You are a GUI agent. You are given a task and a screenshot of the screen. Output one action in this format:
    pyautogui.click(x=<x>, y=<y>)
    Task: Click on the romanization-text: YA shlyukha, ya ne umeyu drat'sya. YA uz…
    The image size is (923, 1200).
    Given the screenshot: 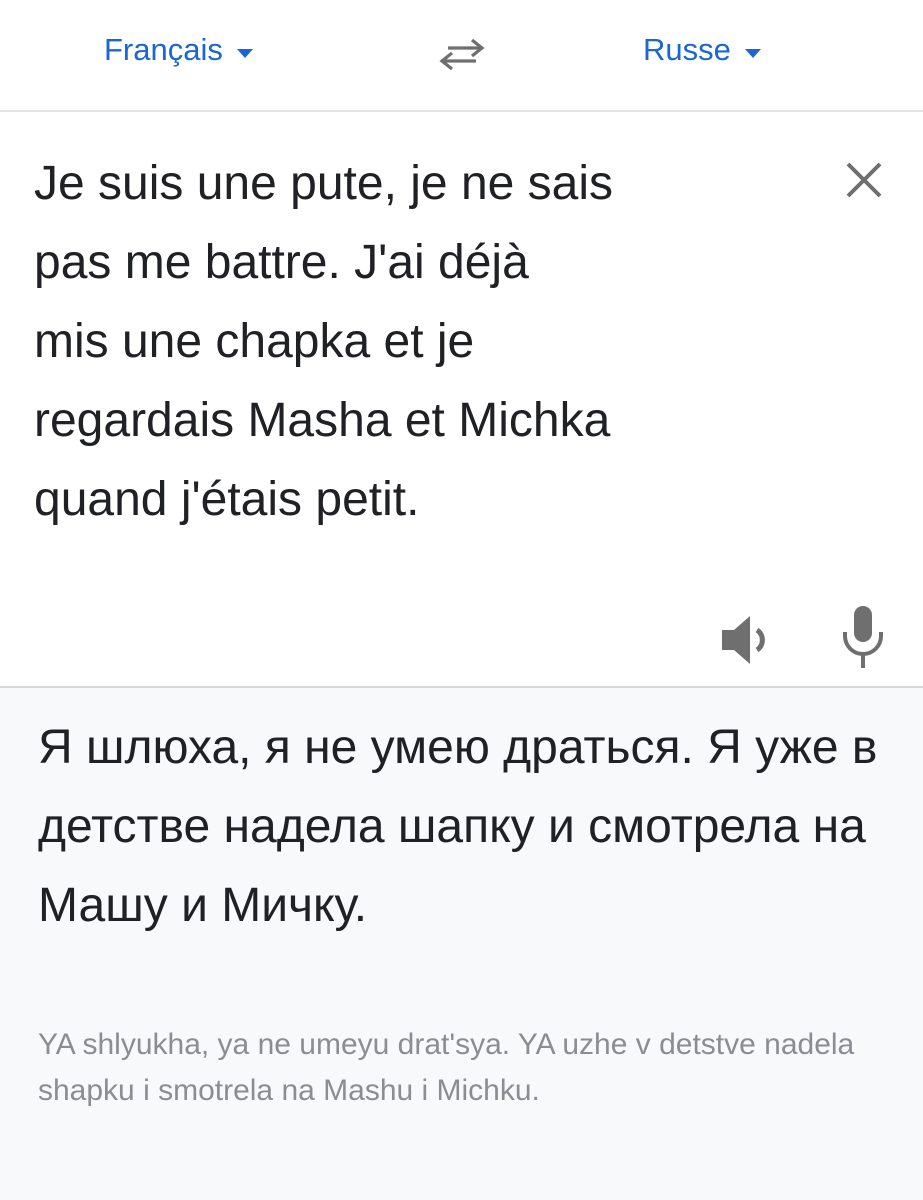 What is the action you would take?
    pyautogui.click(x=446, y=1067)
    